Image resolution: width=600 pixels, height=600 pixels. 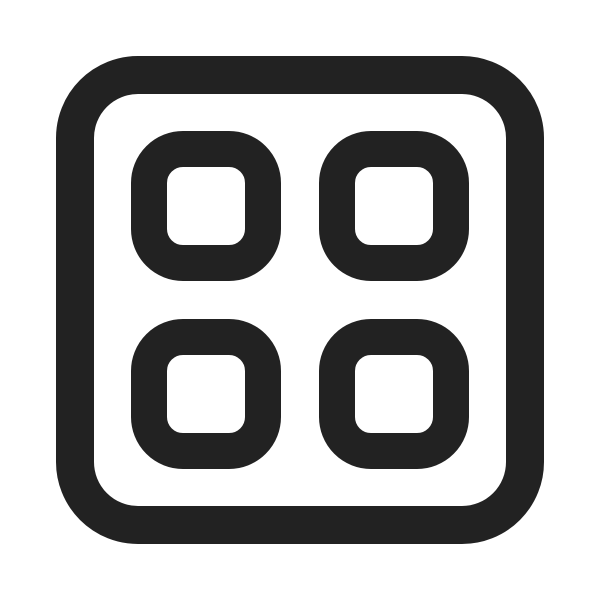 I want to click on tile-top-right, so click(x=394, y=206).